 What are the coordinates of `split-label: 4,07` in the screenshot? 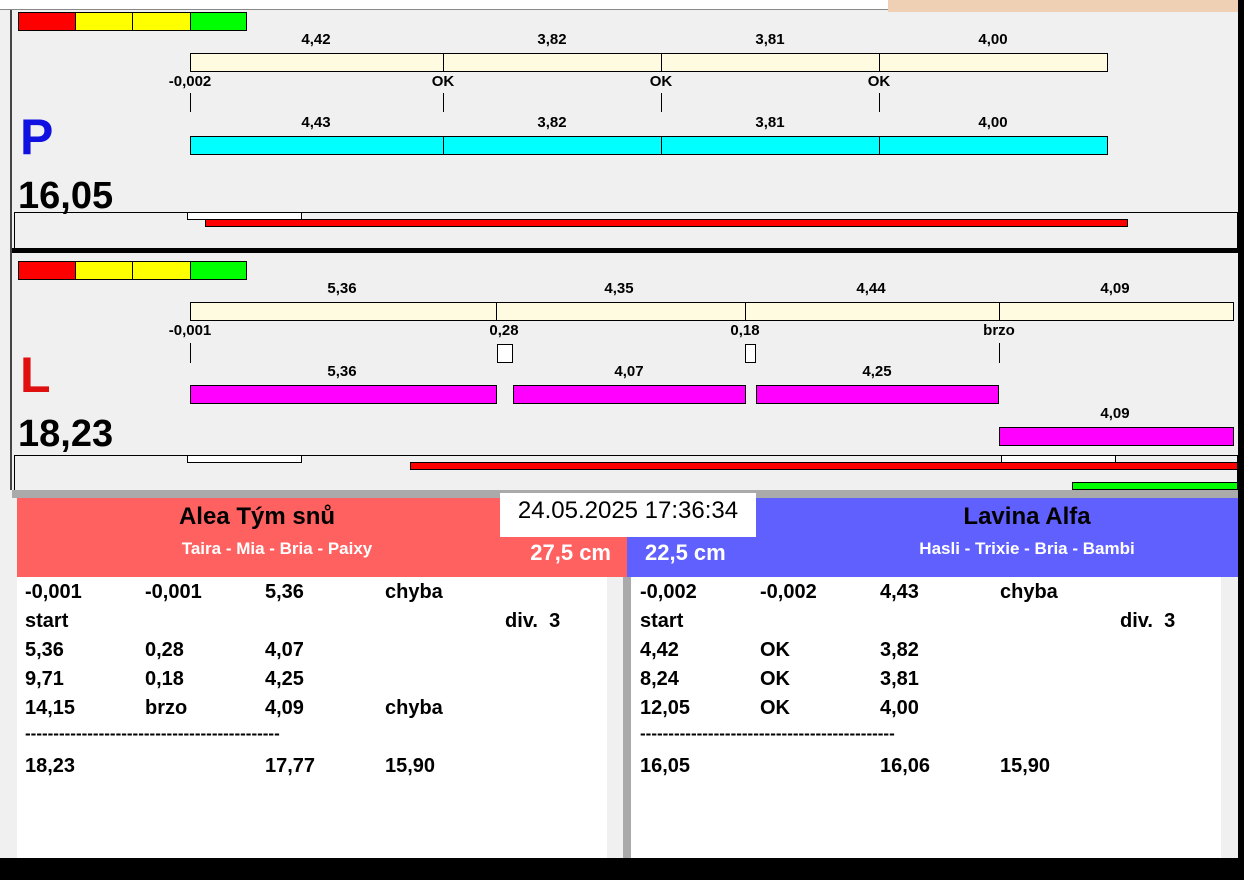 It's located at (629, 371).